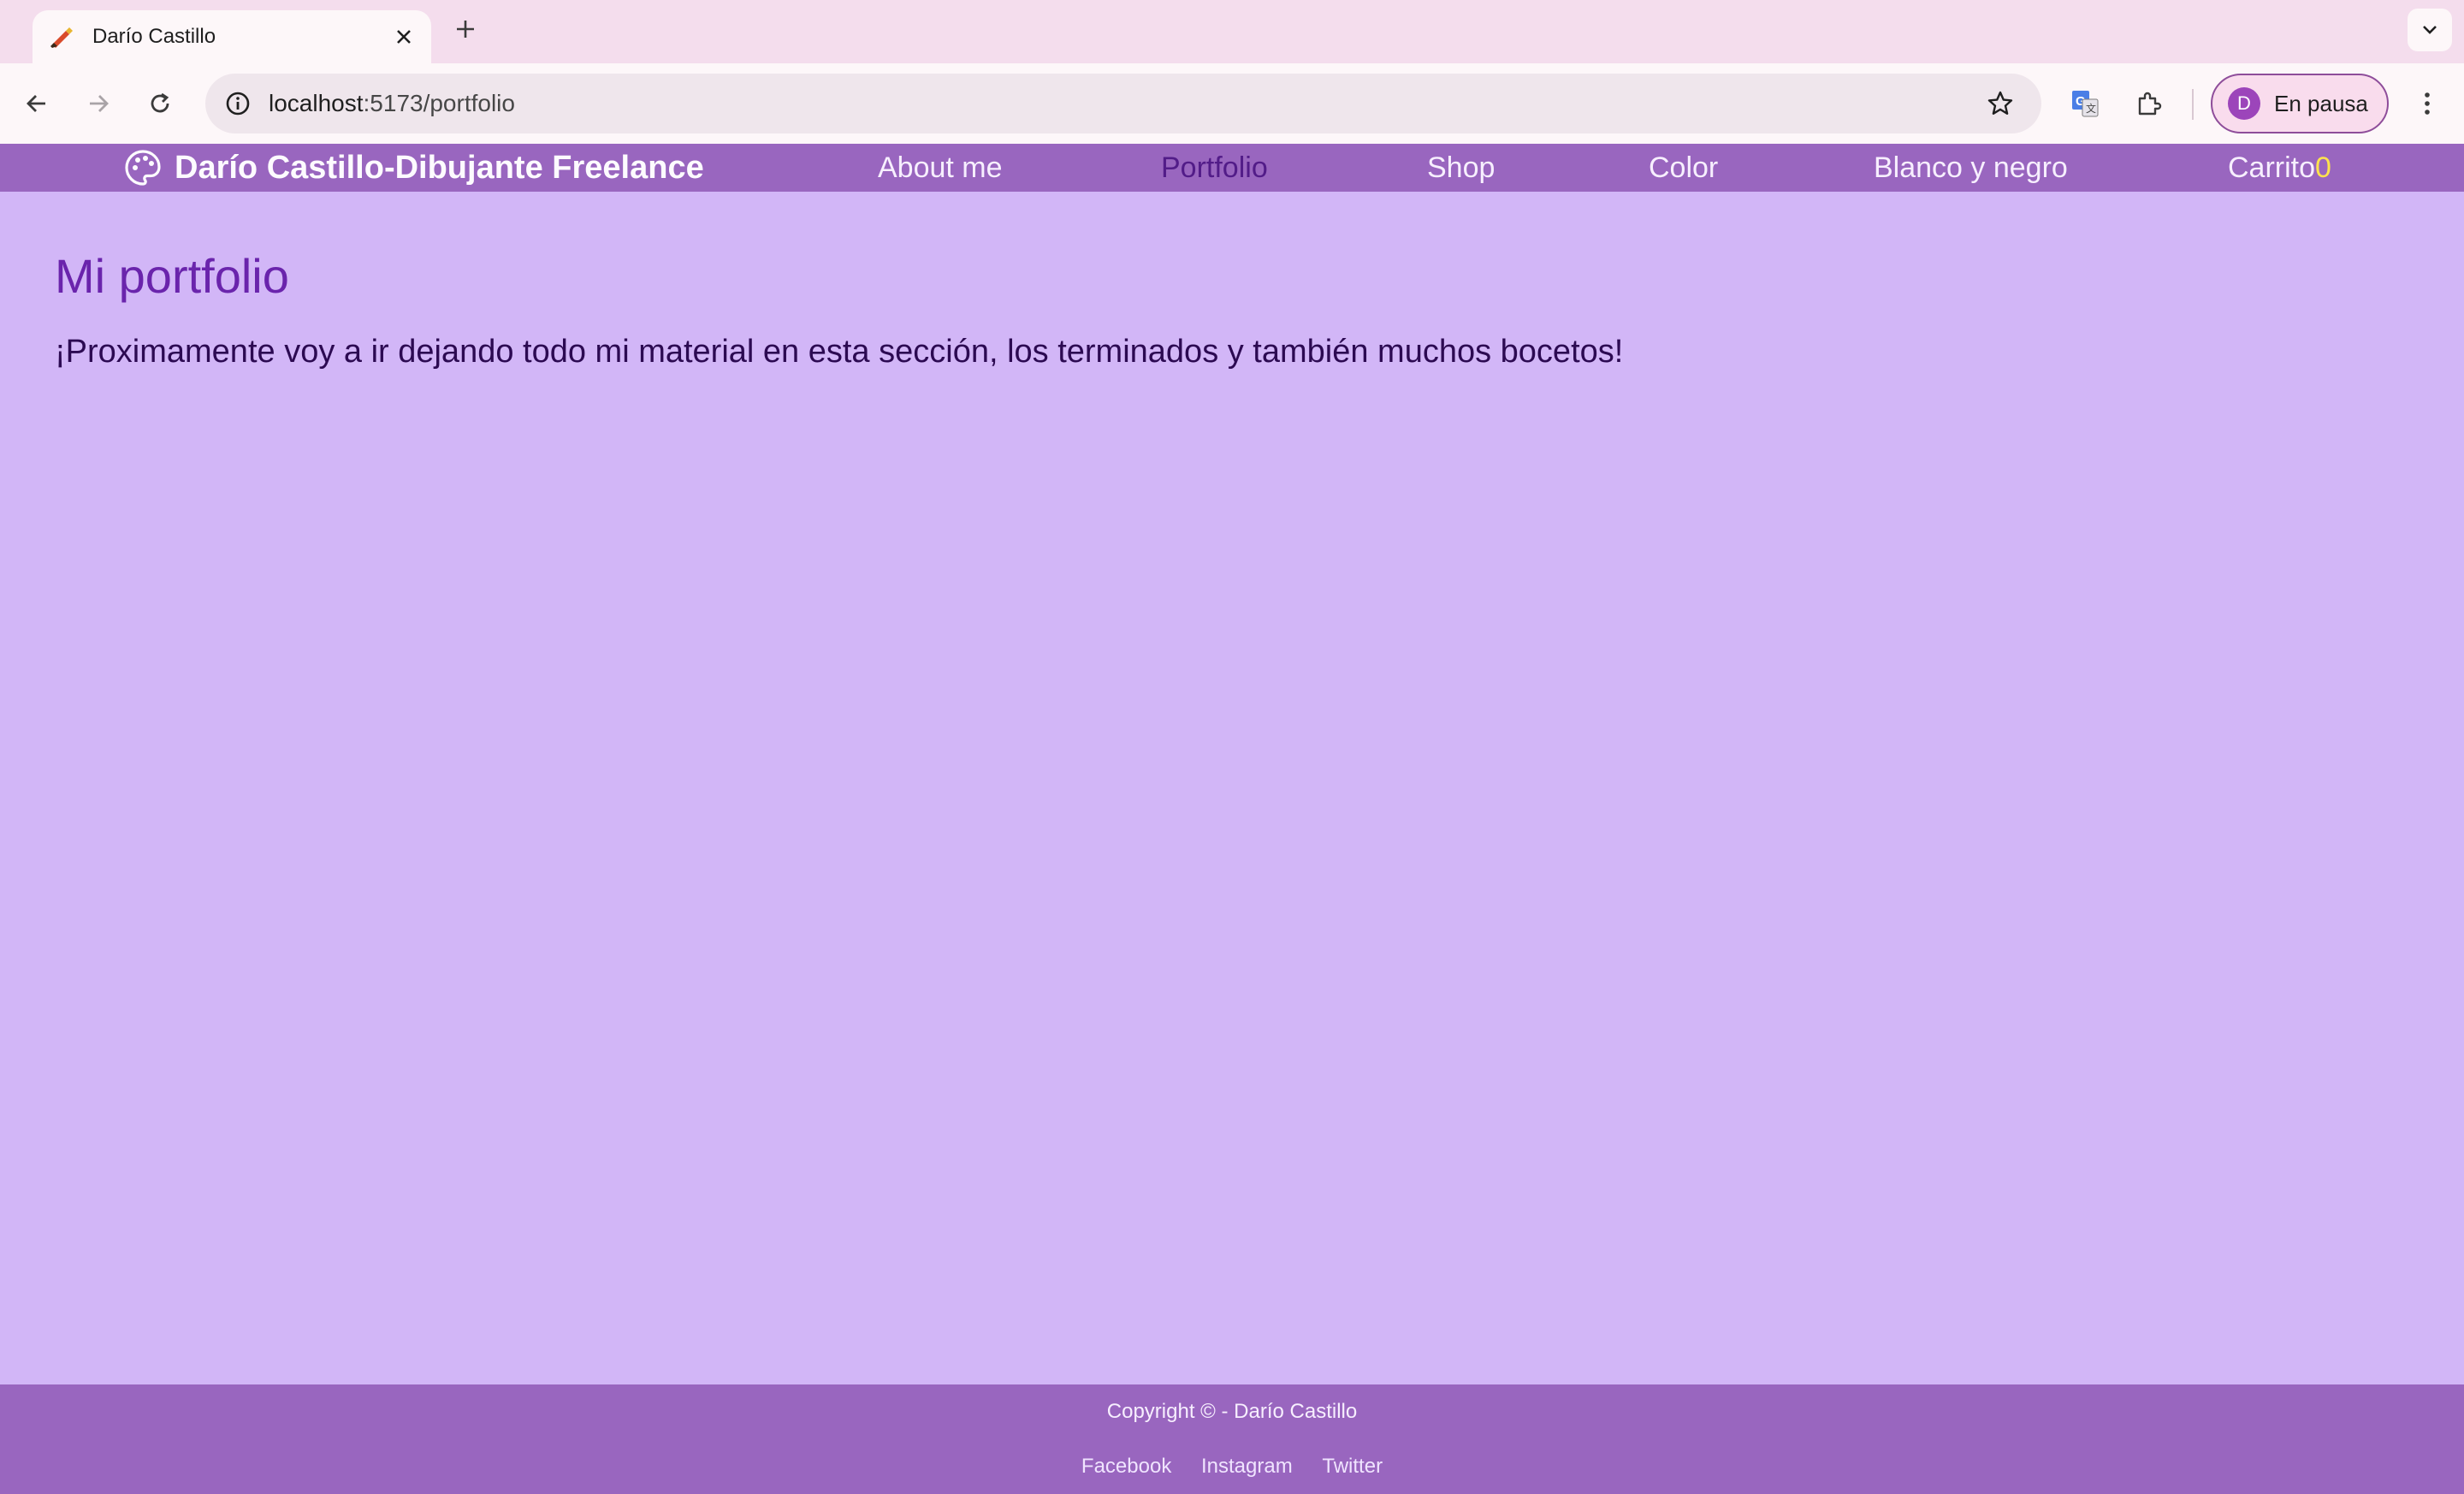 This screenshot has width=2464, height=1494. I want to click on avatar: D, so click(2244, 103).